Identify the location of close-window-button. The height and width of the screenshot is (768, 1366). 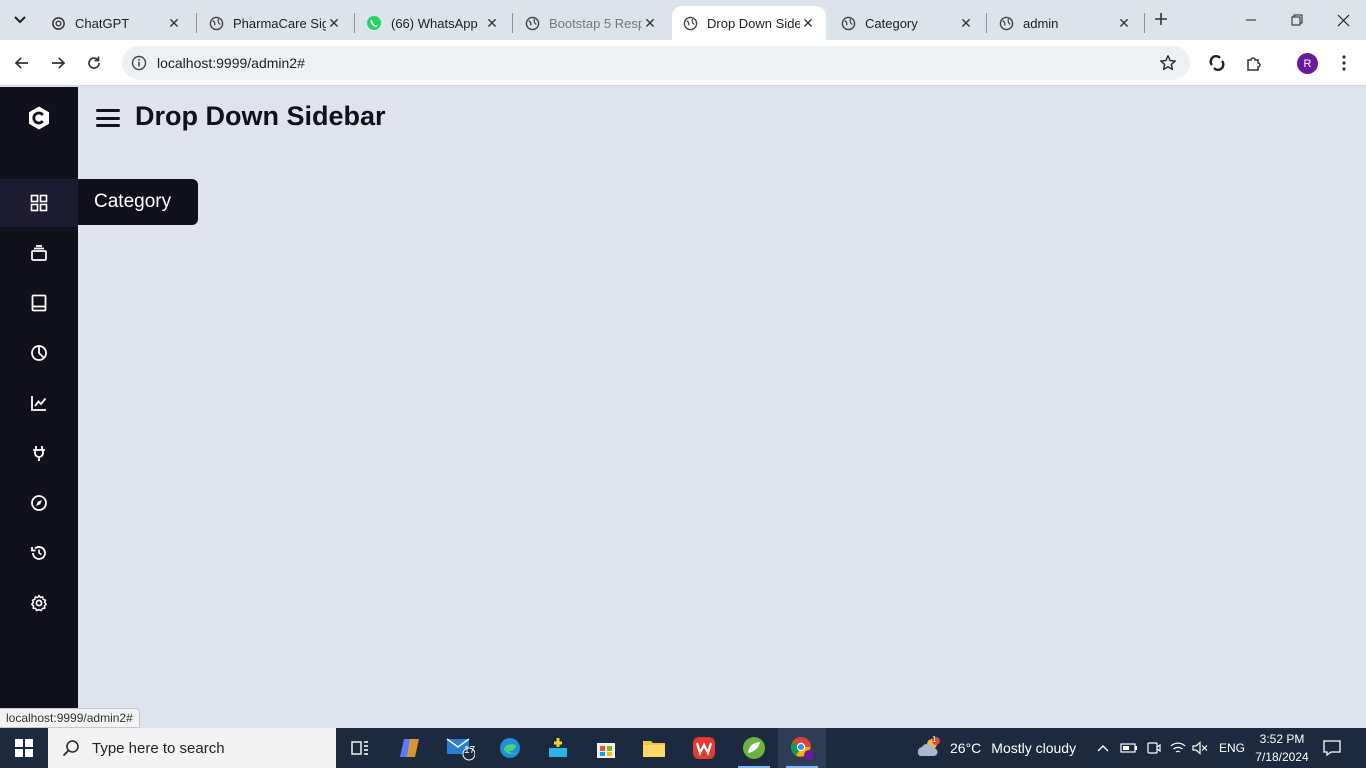
(1343, 20).